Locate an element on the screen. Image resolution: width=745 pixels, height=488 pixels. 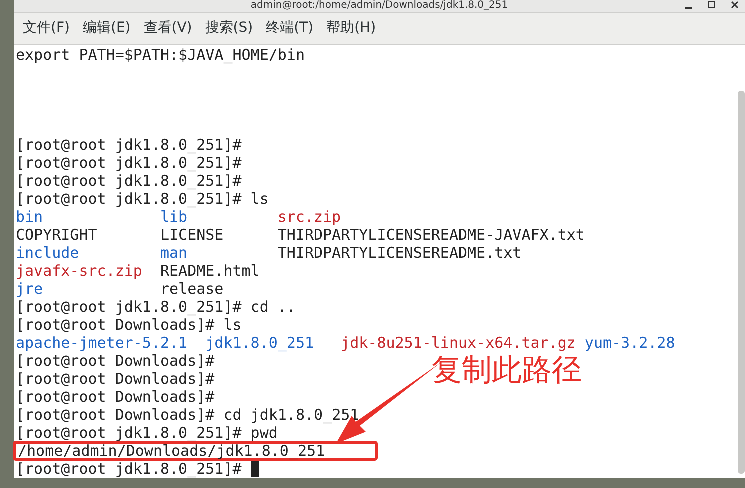
terminal-text: README.html is located at coordinates (210, 271).